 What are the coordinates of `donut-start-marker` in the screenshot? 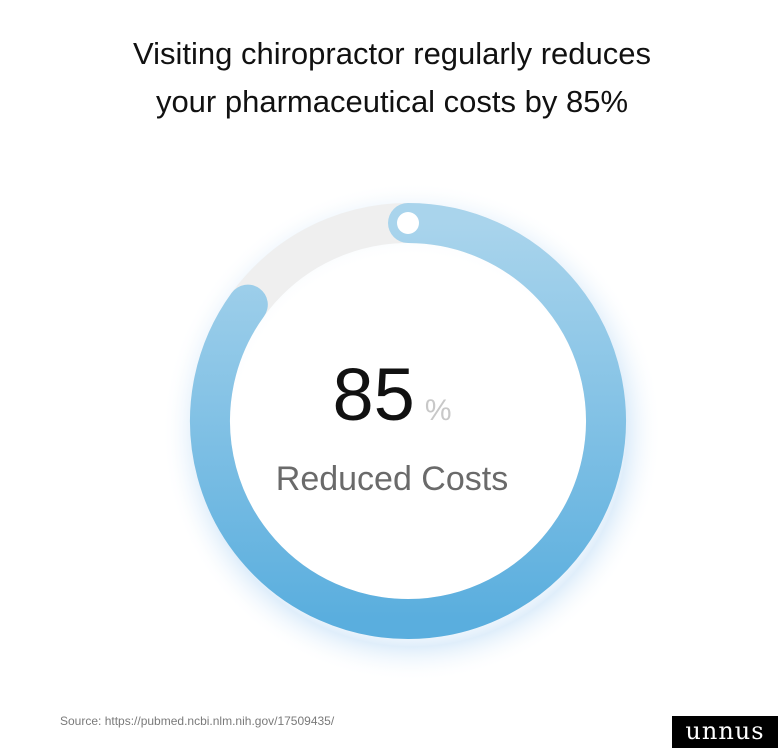 It's located at (408, 223).